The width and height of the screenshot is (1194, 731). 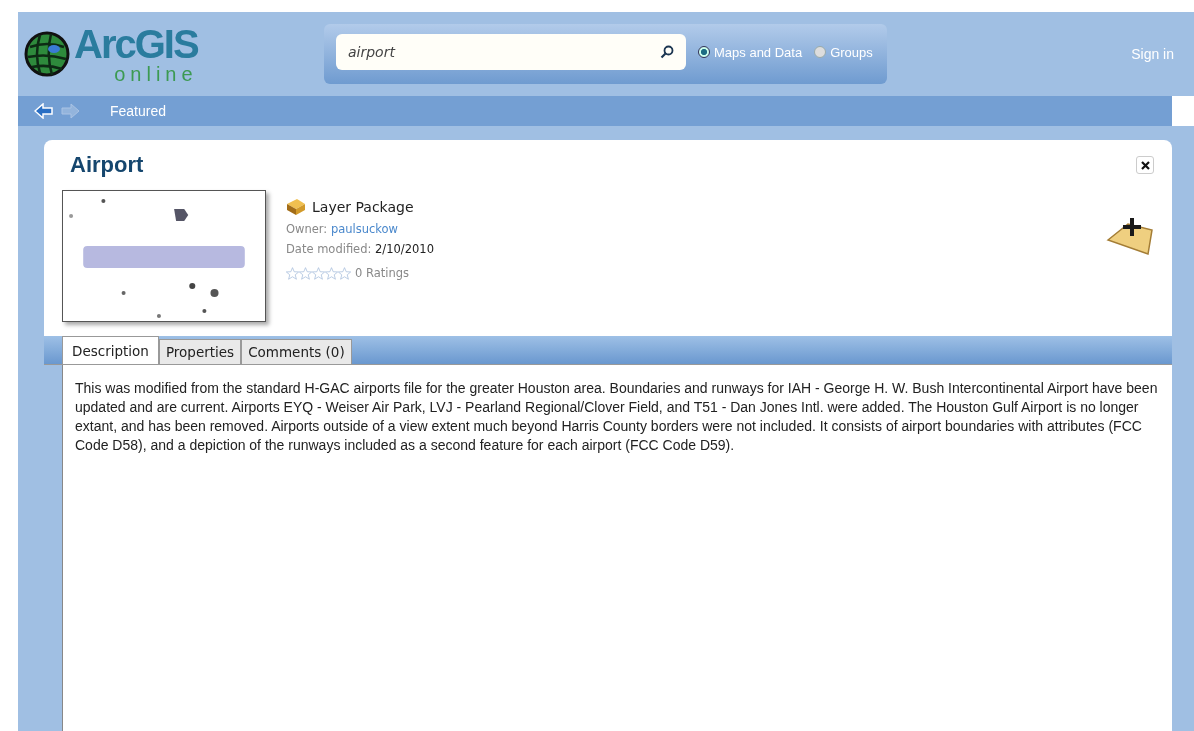 I want to click on date-label: Date modified:, so click(x=329, y=249).